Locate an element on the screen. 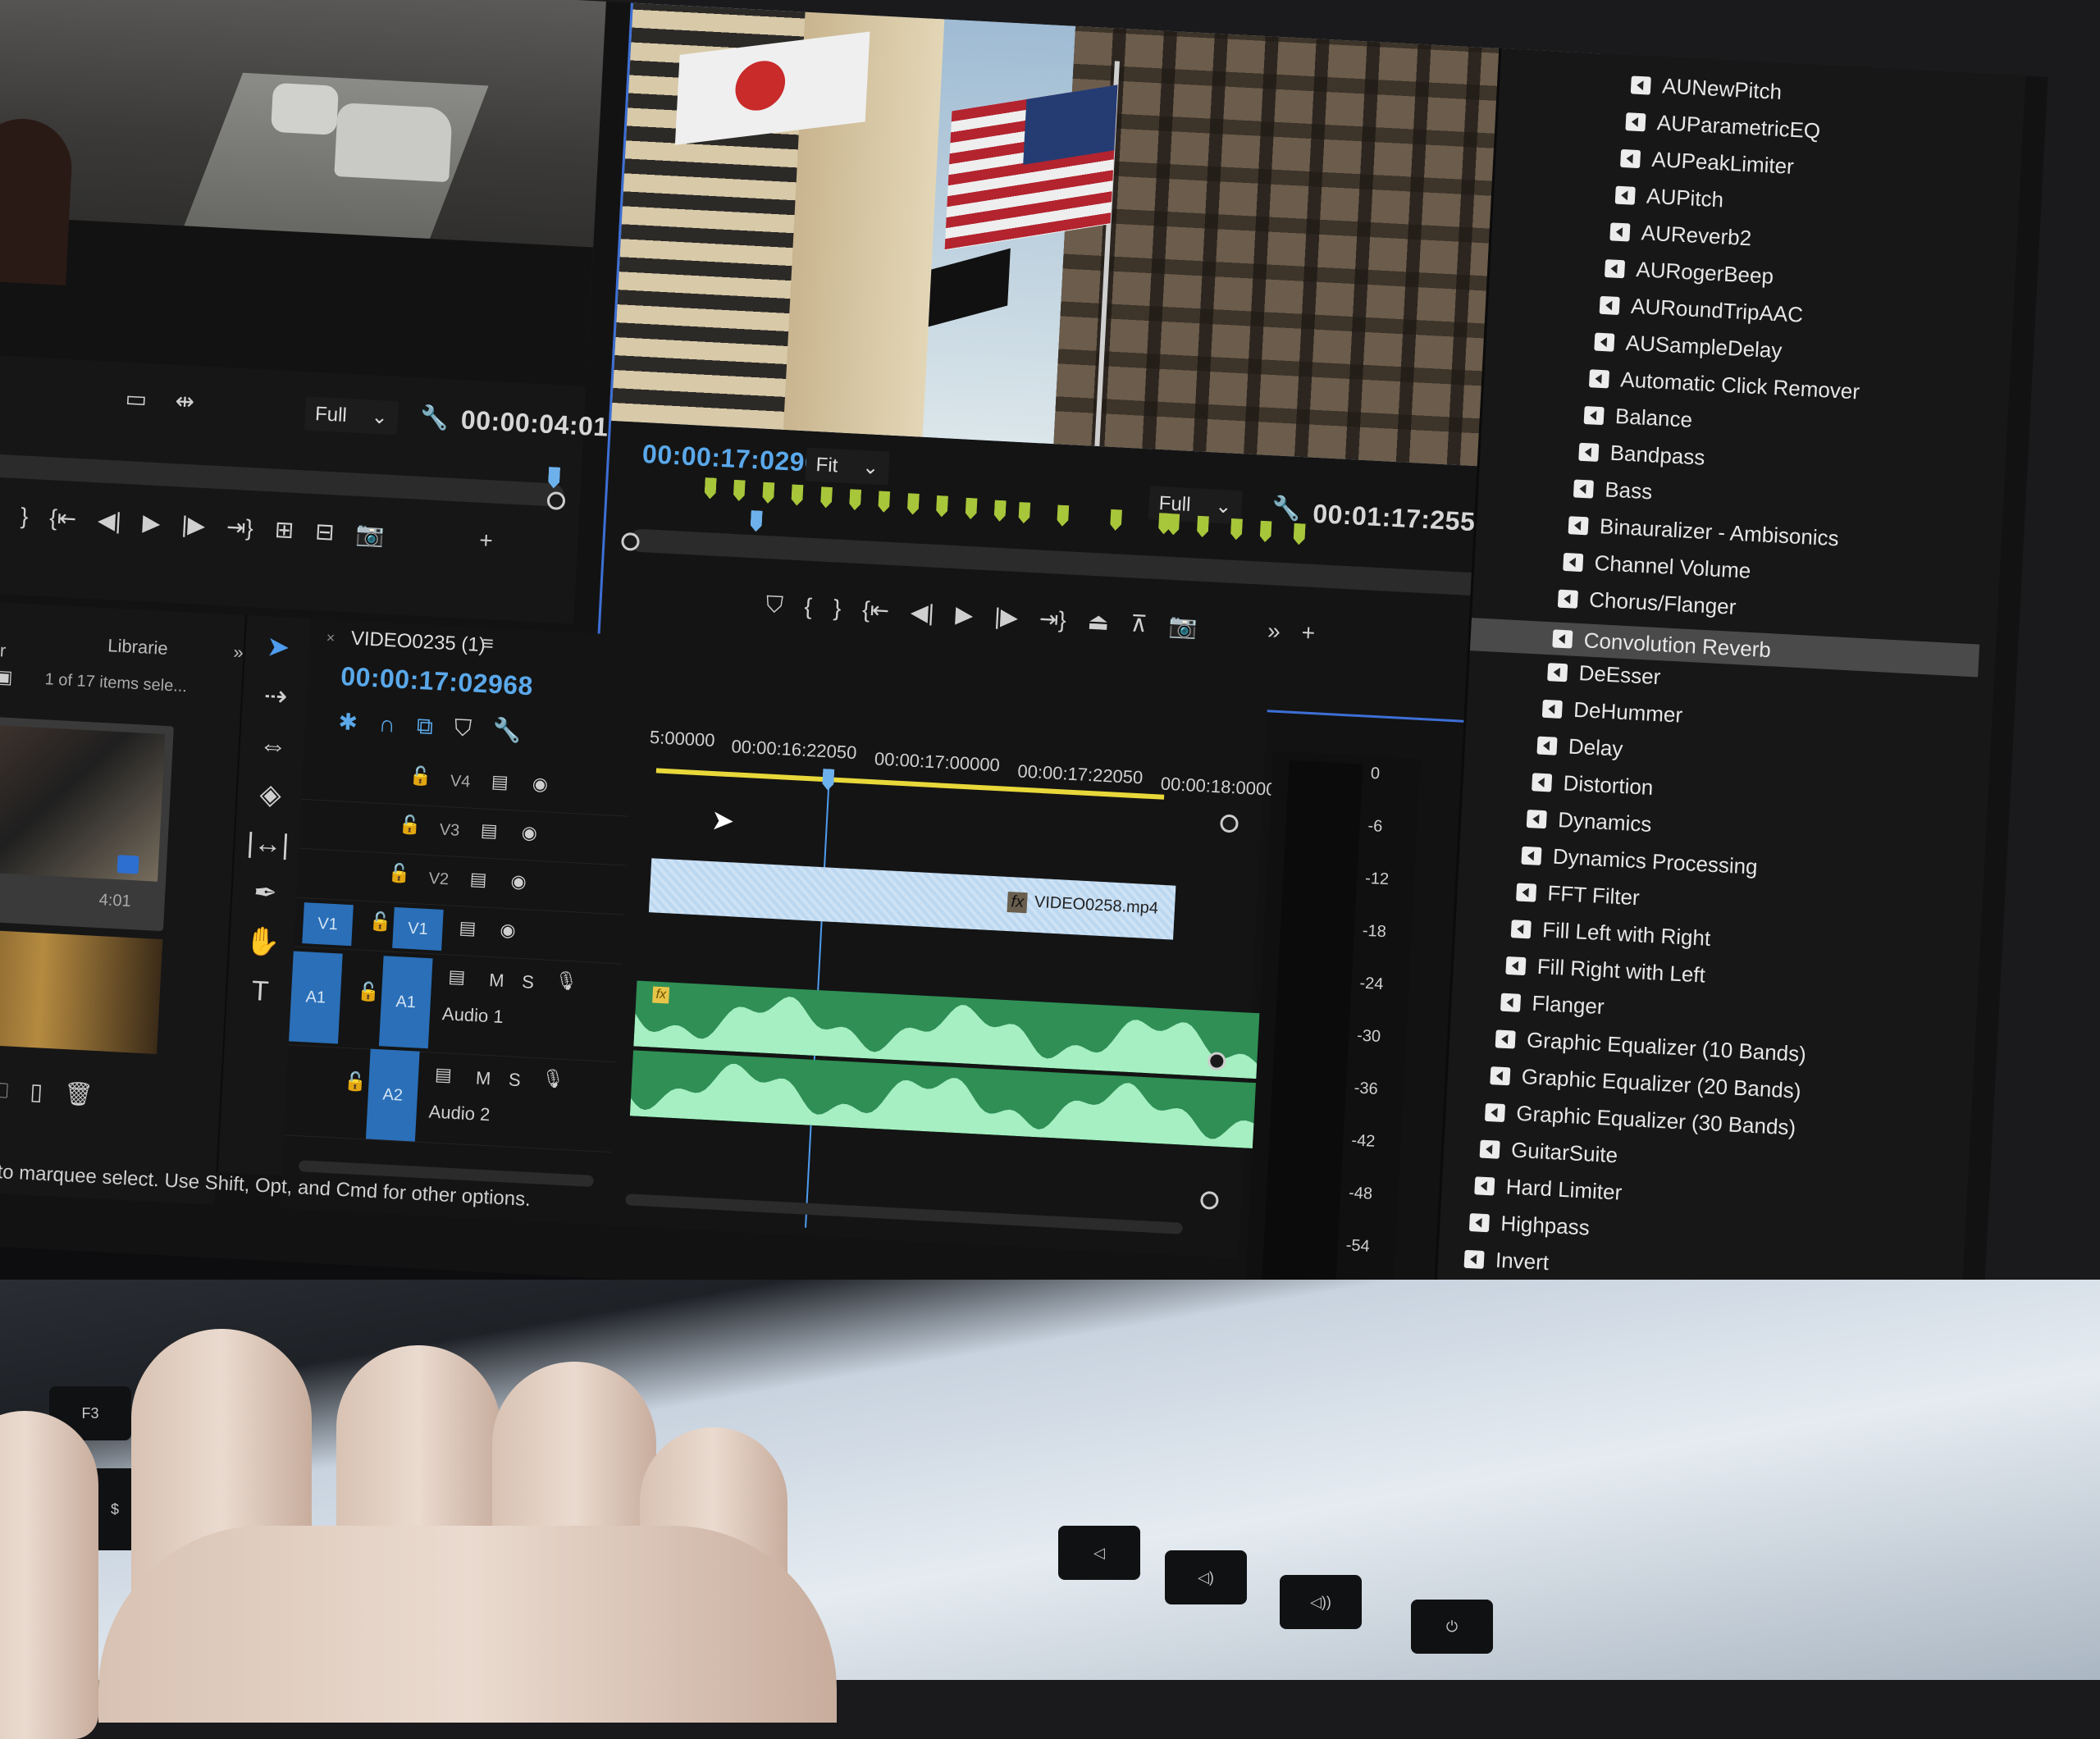 This screenshot has width=2100, height=1739. effect-item: GuitarSuite is located at coordinates (1548, 1152).